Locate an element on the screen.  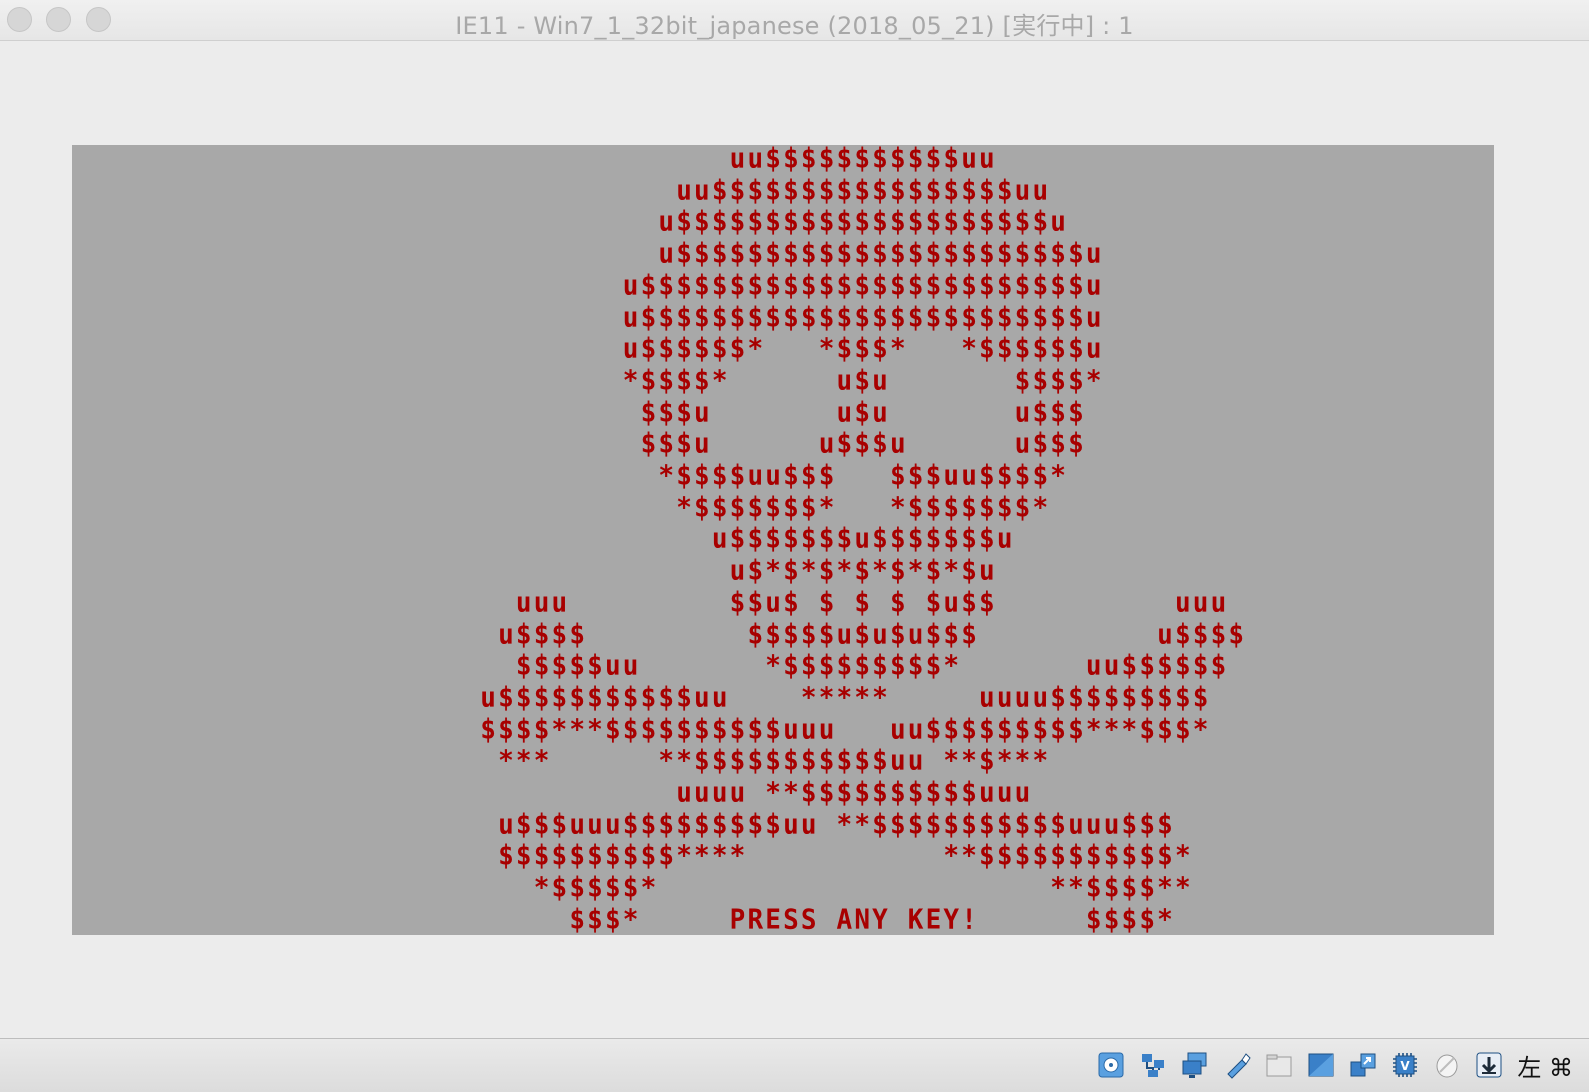
mouse-icon is located at coordinates (1447, 1065).